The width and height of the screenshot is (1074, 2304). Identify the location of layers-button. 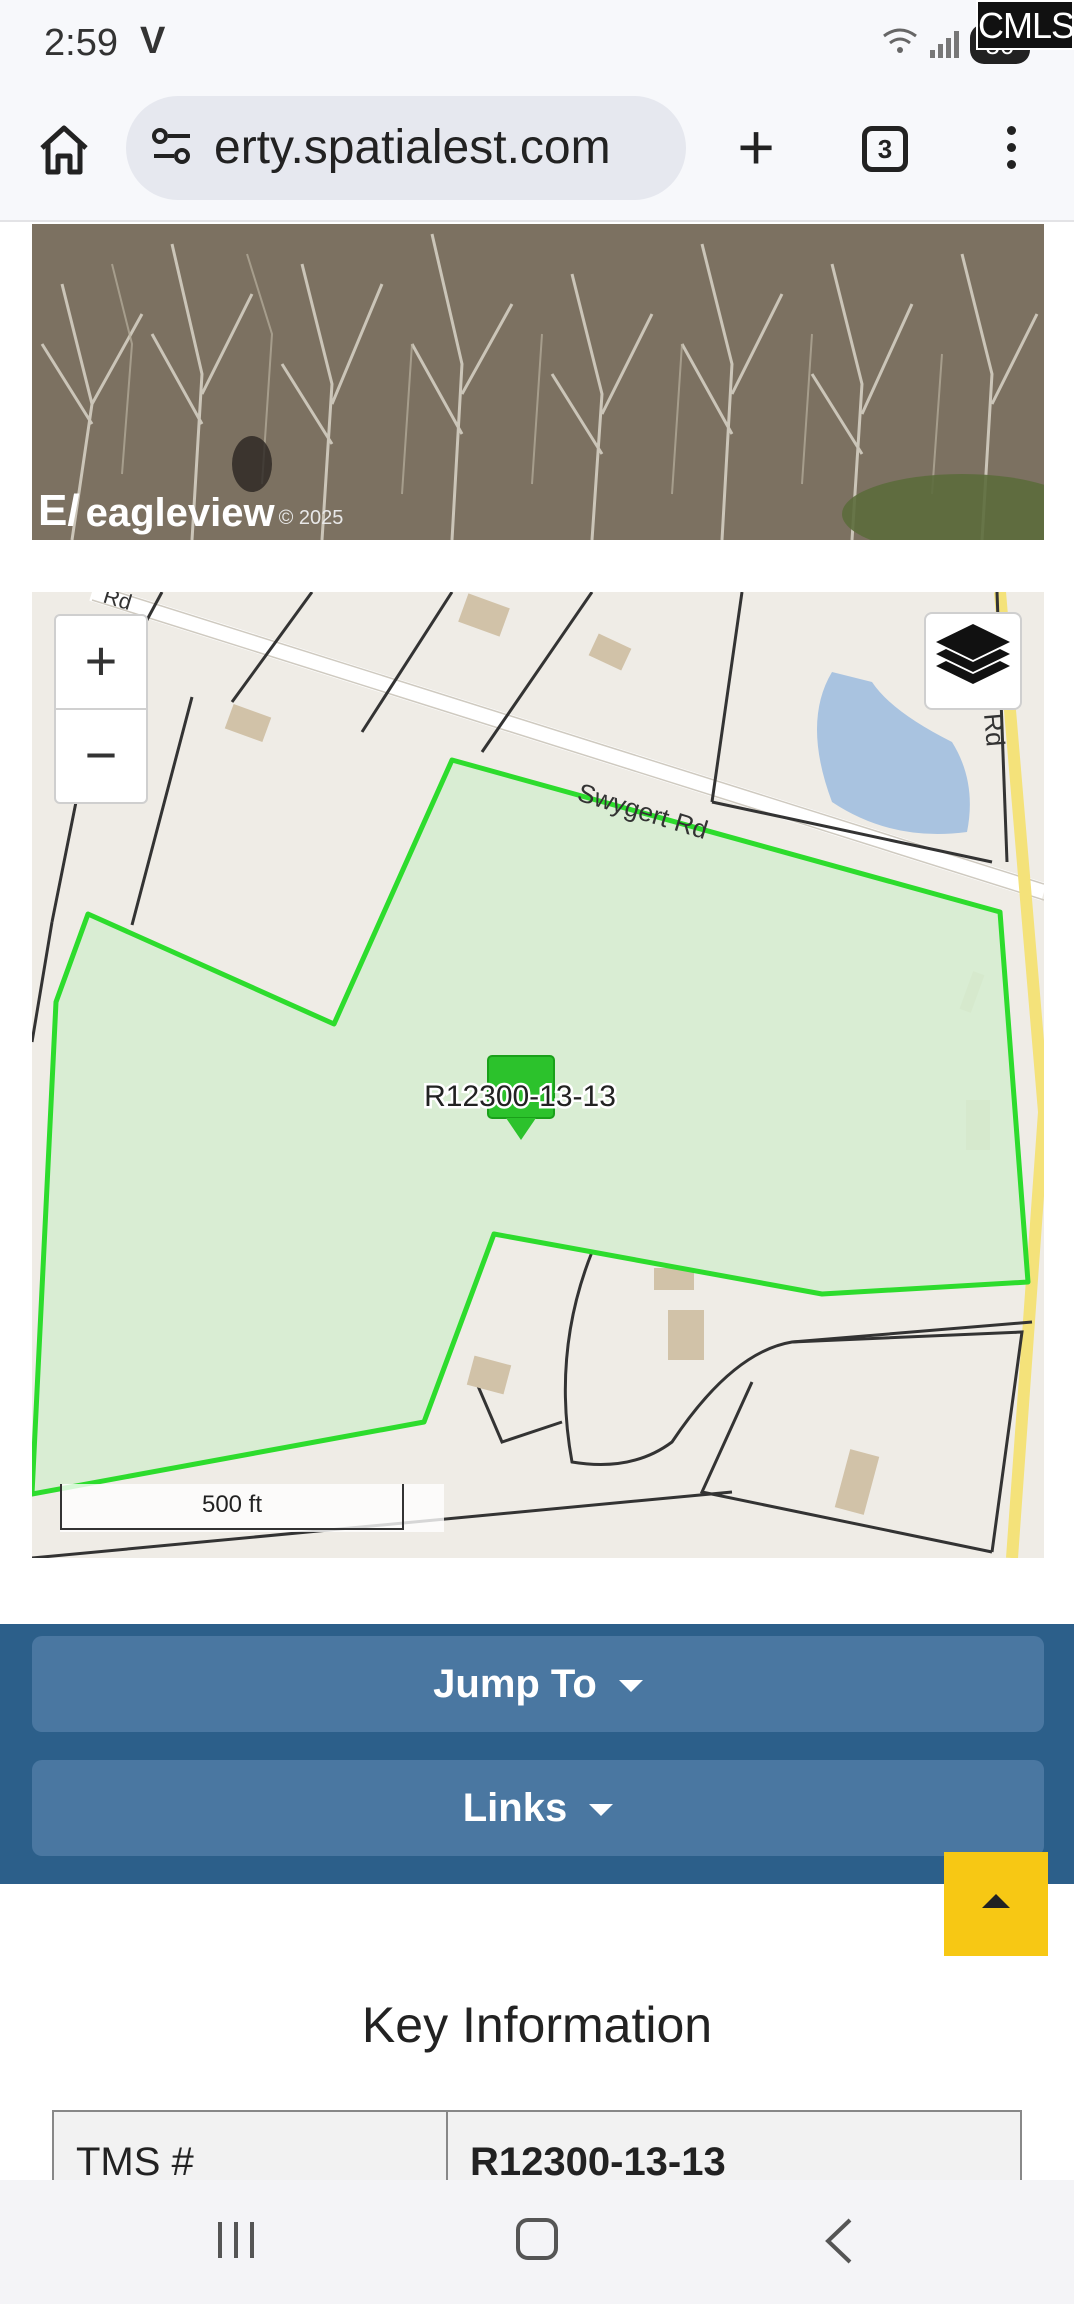
(973, 661).